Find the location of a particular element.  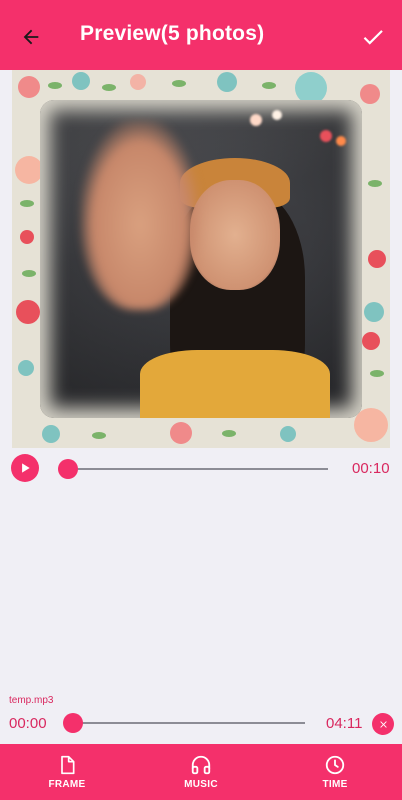

tab-frame: FRAME is located at coordinates (67, 772).